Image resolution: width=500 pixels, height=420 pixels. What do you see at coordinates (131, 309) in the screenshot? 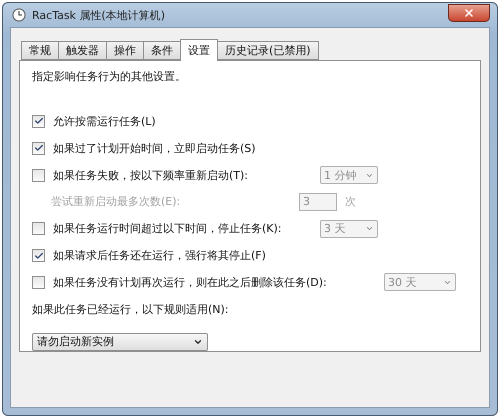
I see `rule-label: 如果此任务已经运行，以下规则适用(N):` at bounding box center [131, 309].